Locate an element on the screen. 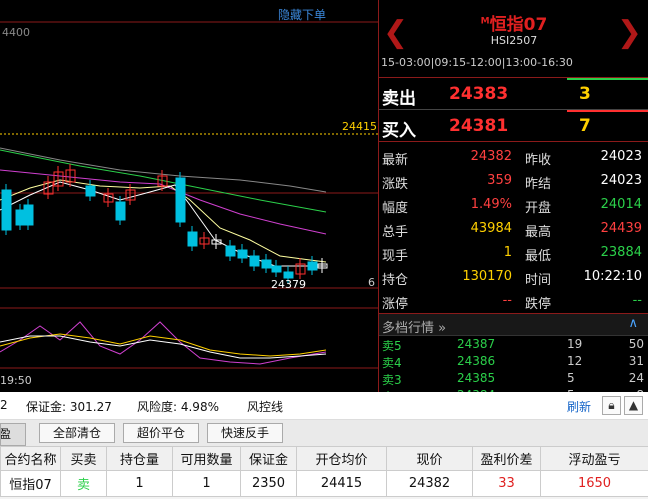  risk-control-link: 风控线 is located at coordinates (265, 406).